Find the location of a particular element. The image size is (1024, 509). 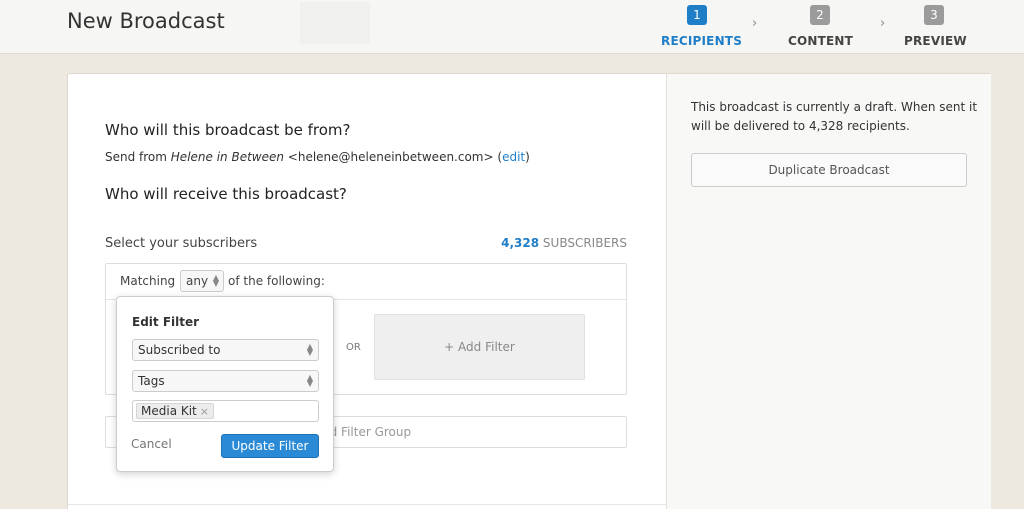

sender-name: Helene in Between is located at coordinates (227, 157).